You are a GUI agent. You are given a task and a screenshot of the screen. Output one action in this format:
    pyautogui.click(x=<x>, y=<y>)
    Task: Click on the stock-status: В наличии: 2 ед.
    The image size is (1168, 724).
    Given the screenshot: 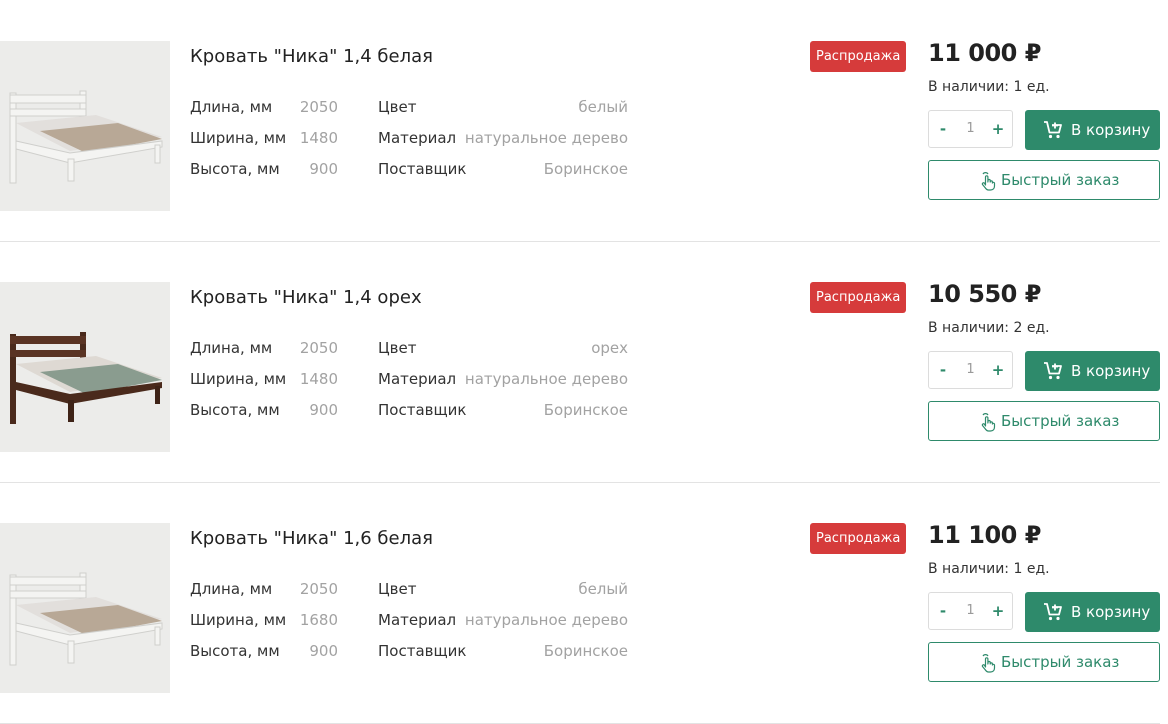 What is the action you would take?
    pyautogui.click(x=989, y=328)
    